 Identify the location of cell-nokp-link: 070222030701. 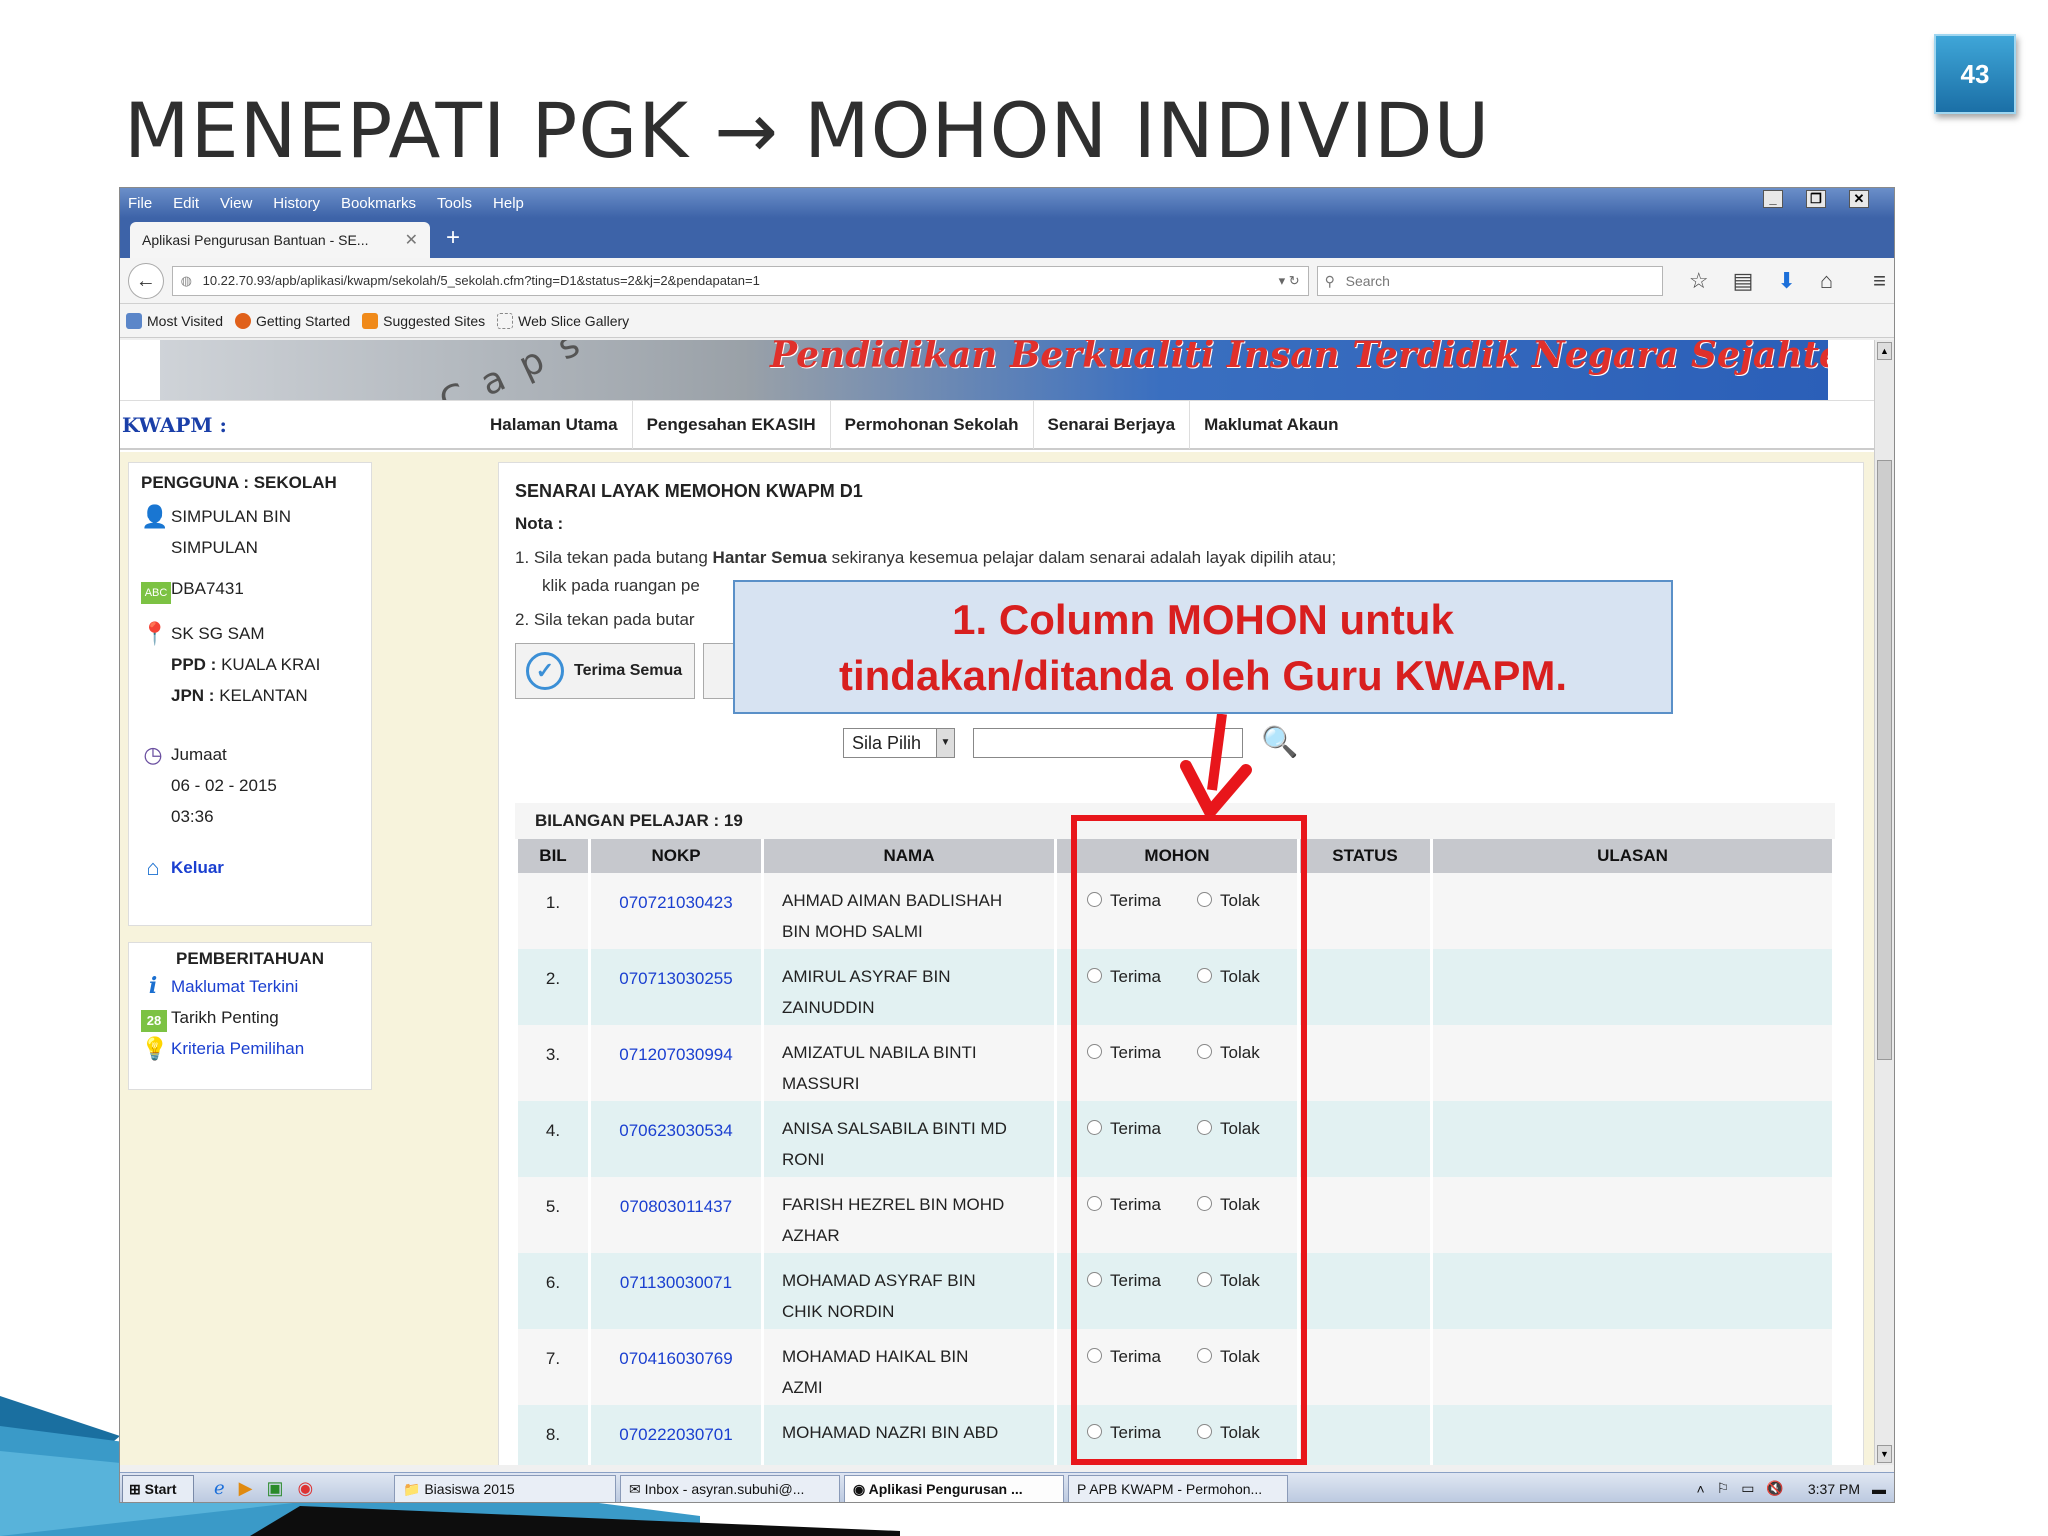
(676, 1435).